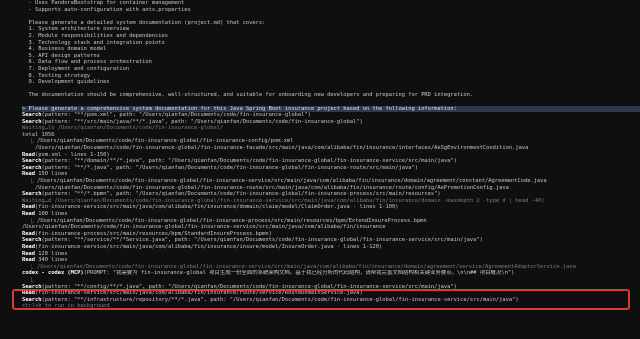 The height and width of the screenshot is (339, 640). I want to click on intro-line: 4. Business domain model, so click(64, 49).